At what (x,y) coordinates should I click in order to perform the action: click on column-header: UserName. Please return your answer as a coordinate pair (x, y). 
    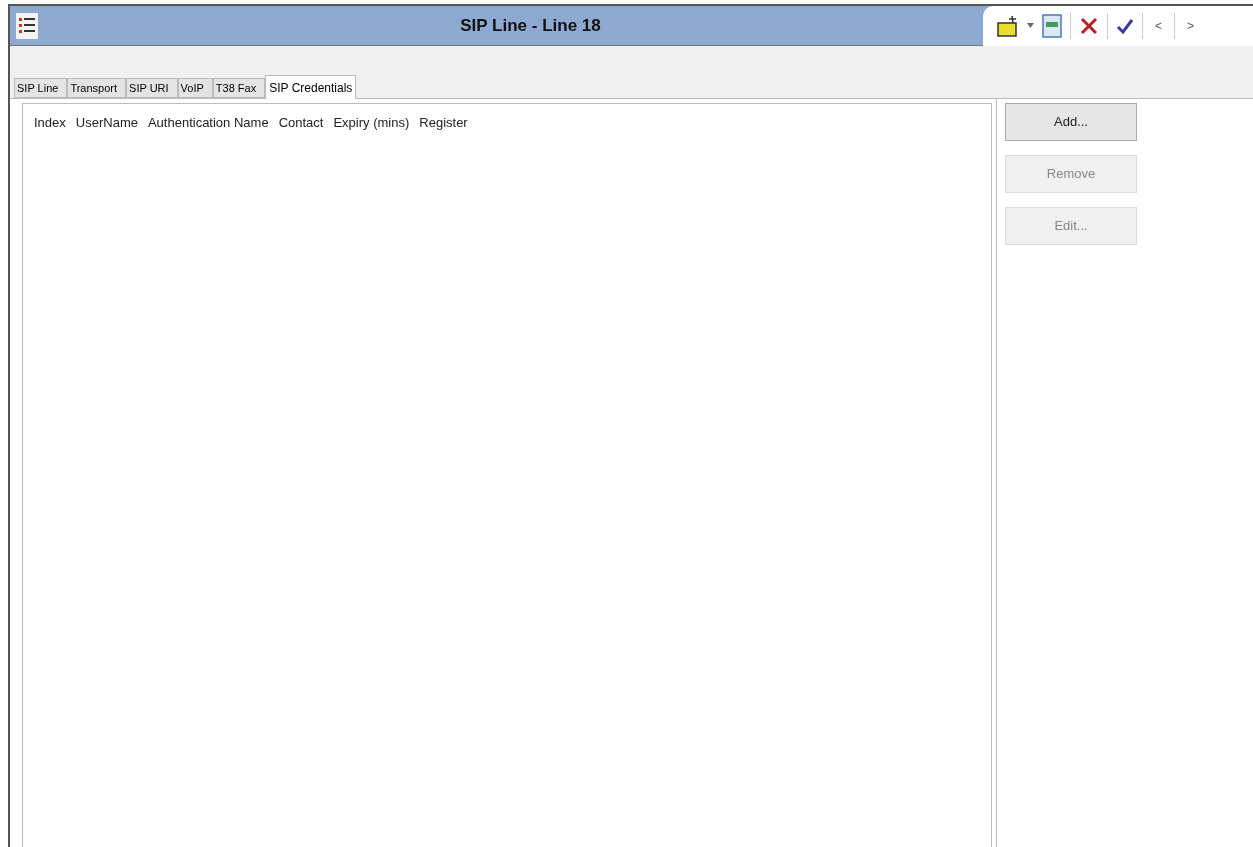
    Looking at the image, I should click on (106, 123).